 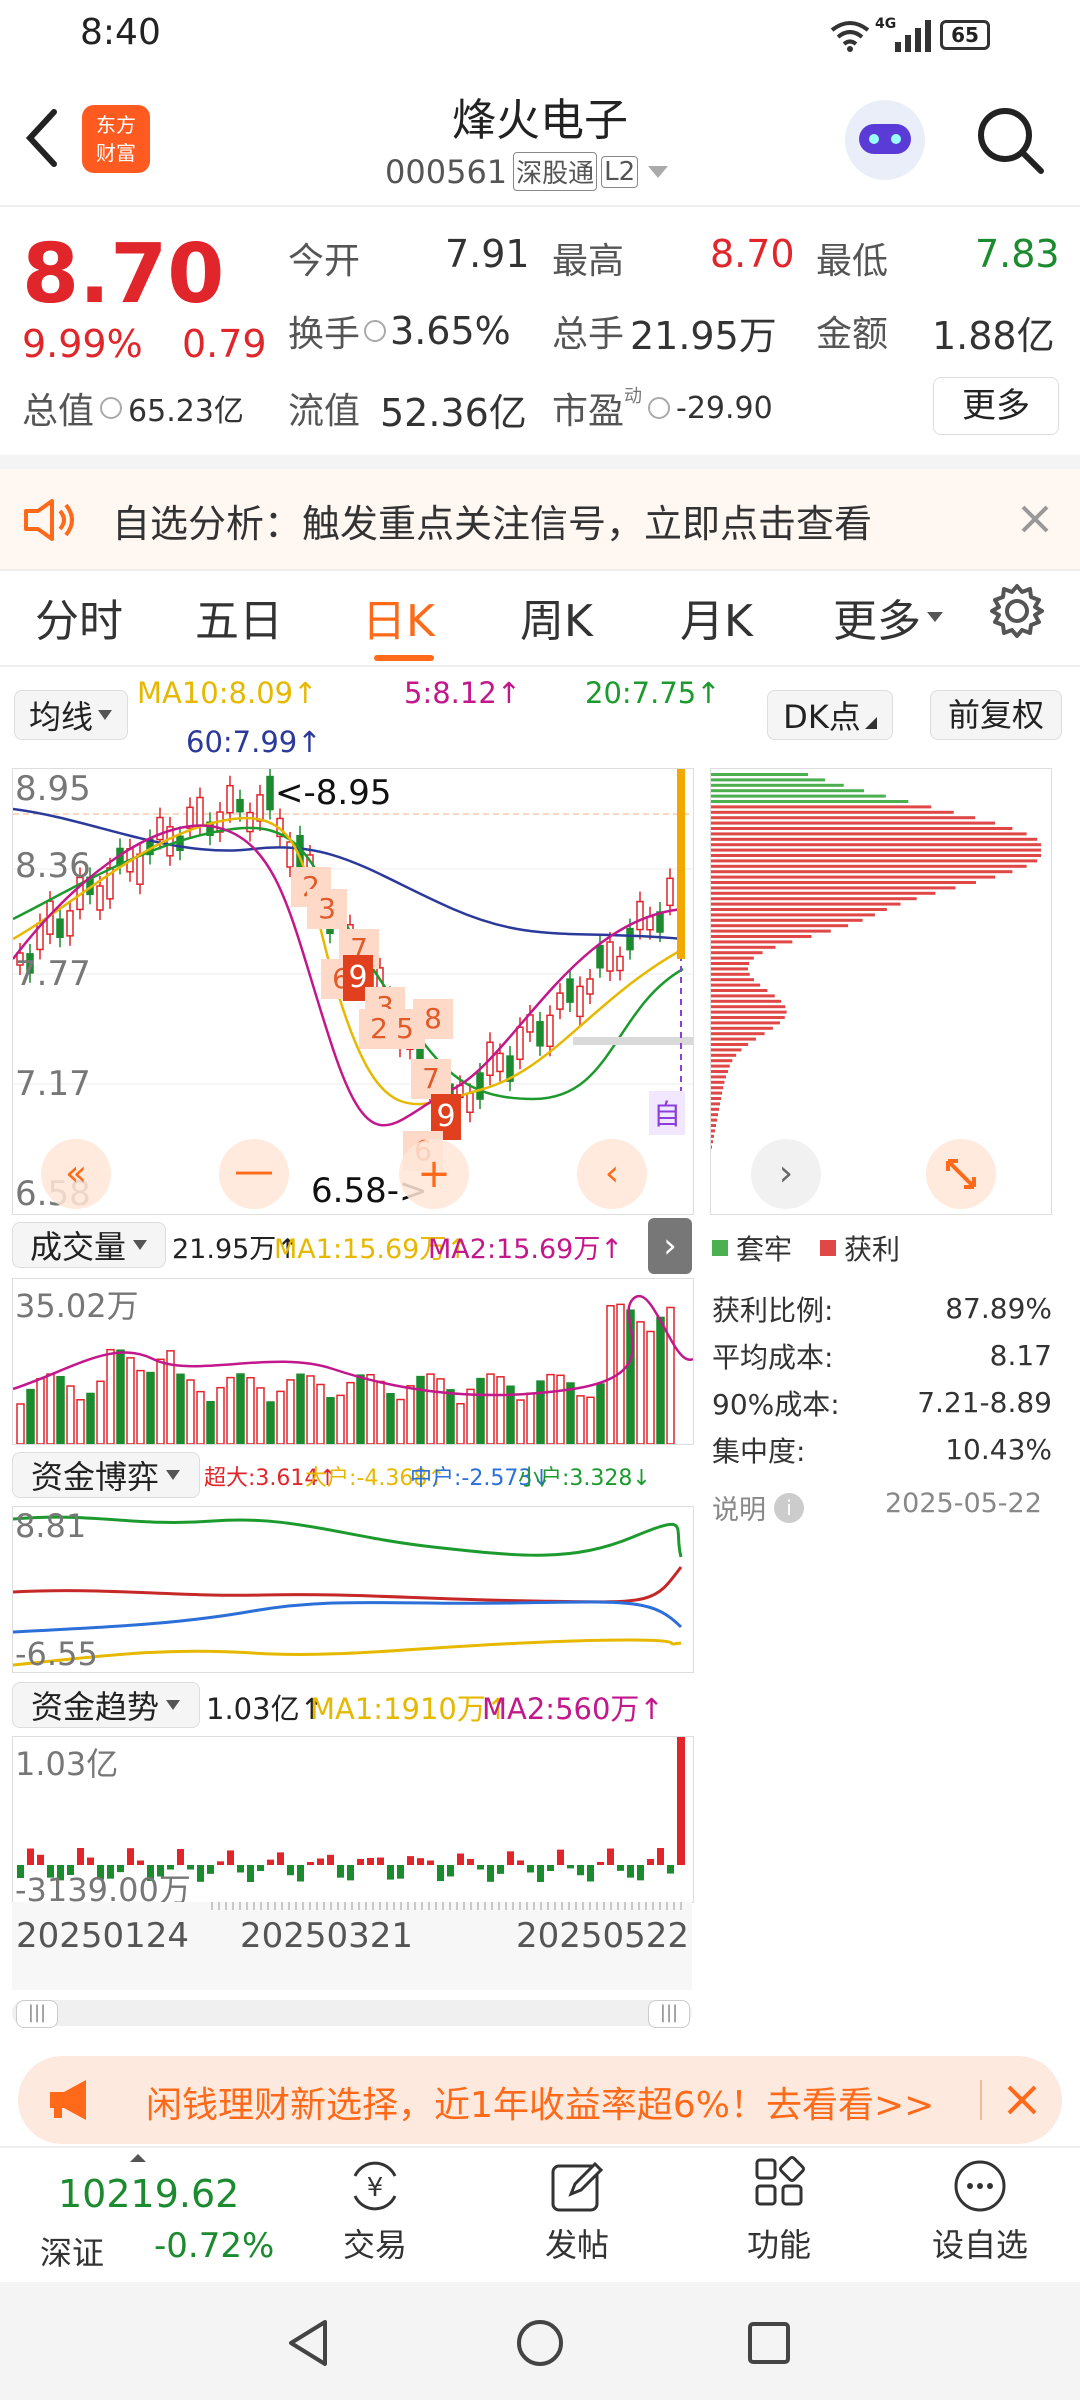 I want to click on search-icon, so click(x=1011, y=141).